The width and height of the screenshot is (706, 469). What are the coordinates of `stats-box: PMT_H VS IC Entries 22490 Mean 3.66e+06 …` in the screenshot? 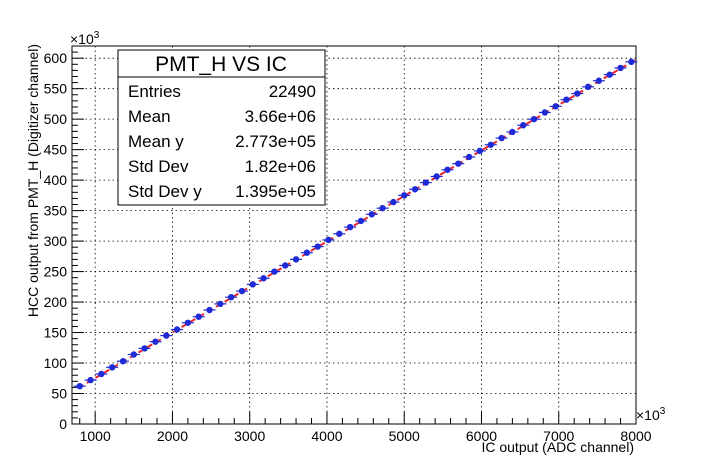 It's located at (221, 127).